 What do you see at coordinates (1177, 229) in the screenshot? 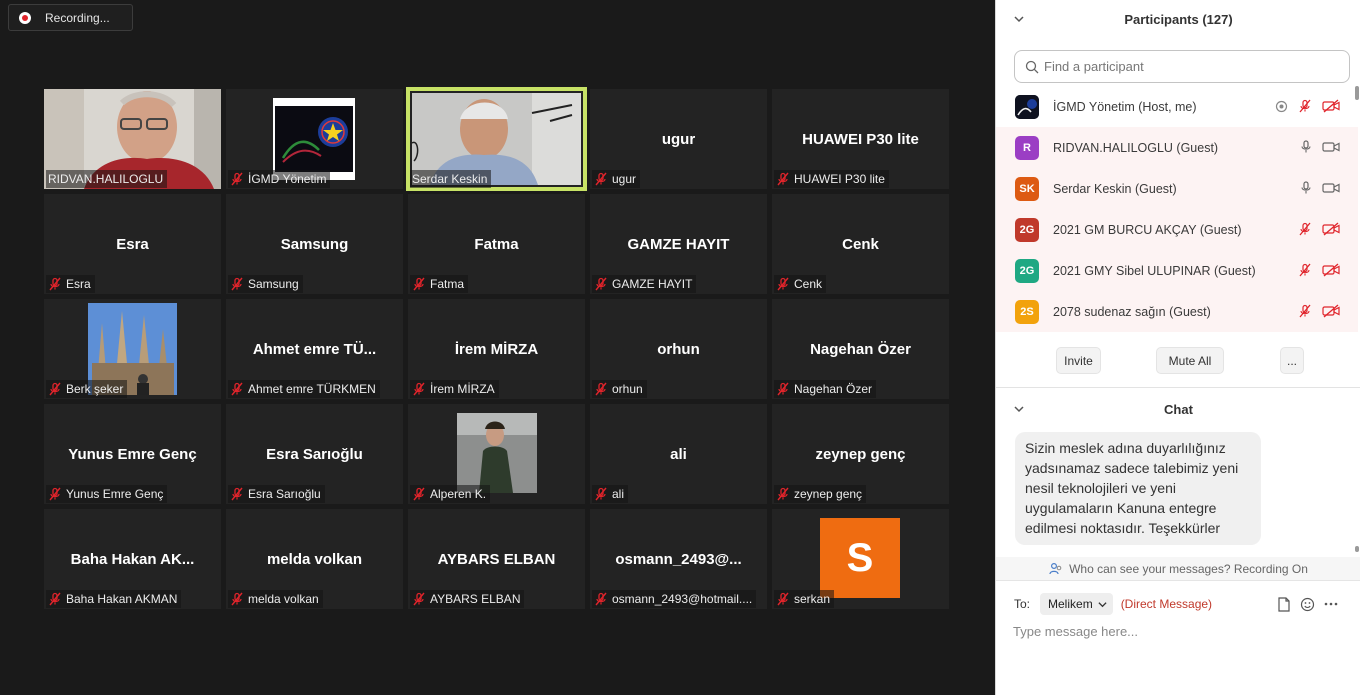
I see `participant-row: 2G 2021 GM BURCU AKÇAY (Guest)` at bounding box center [1177, 229].